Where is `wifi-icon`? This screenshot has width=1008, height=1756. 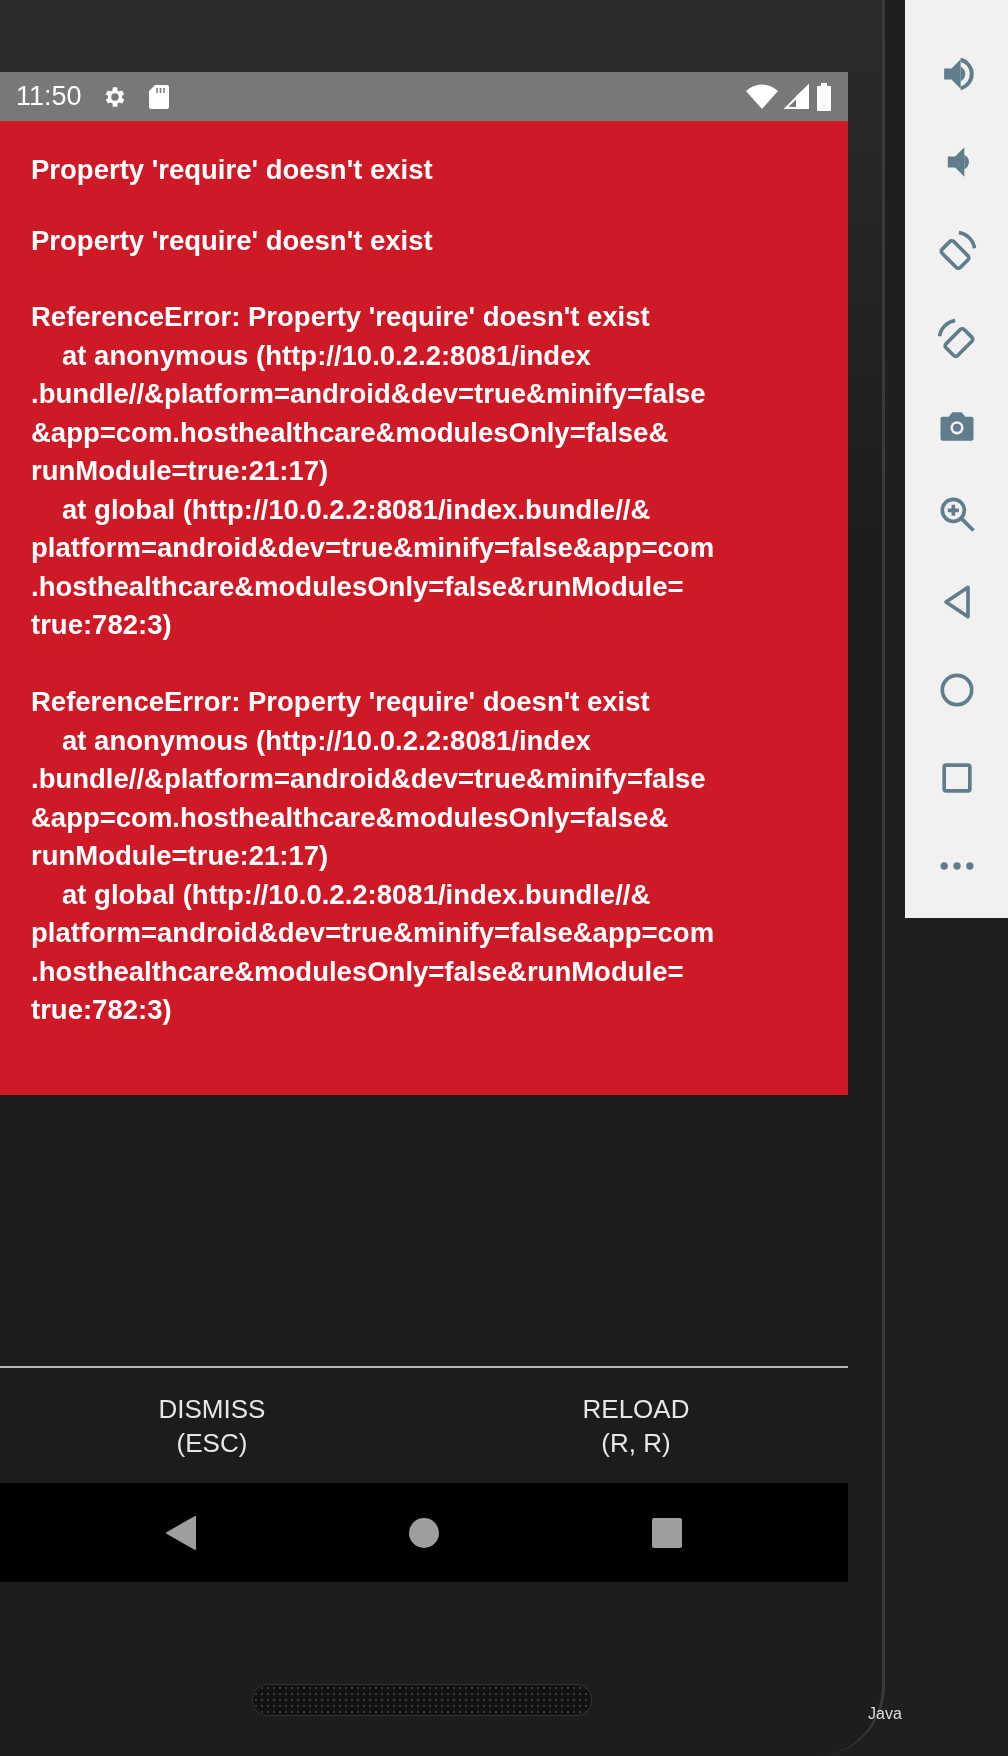 wifi-icon is located at coordinates (762, 96).